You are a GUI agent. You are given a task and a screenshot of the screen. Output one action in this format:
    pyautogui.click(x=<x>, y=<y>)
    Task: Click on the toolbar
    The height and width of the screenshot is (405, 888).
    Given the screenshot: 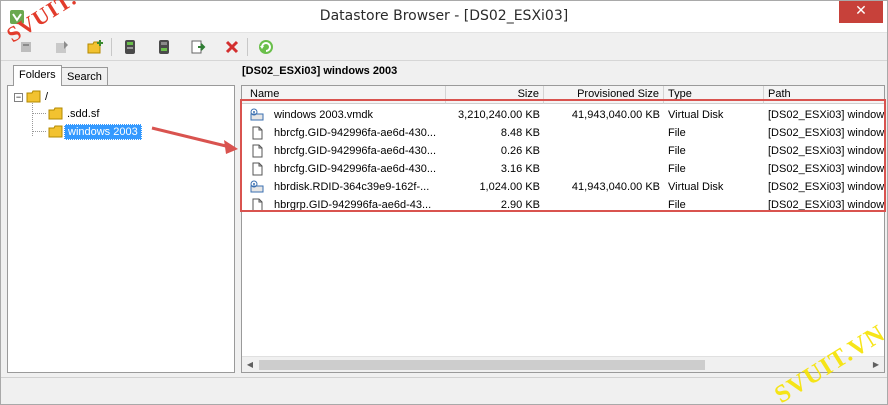 What is the action you would take?
    pyautogui.click(x=444, y=47)
    